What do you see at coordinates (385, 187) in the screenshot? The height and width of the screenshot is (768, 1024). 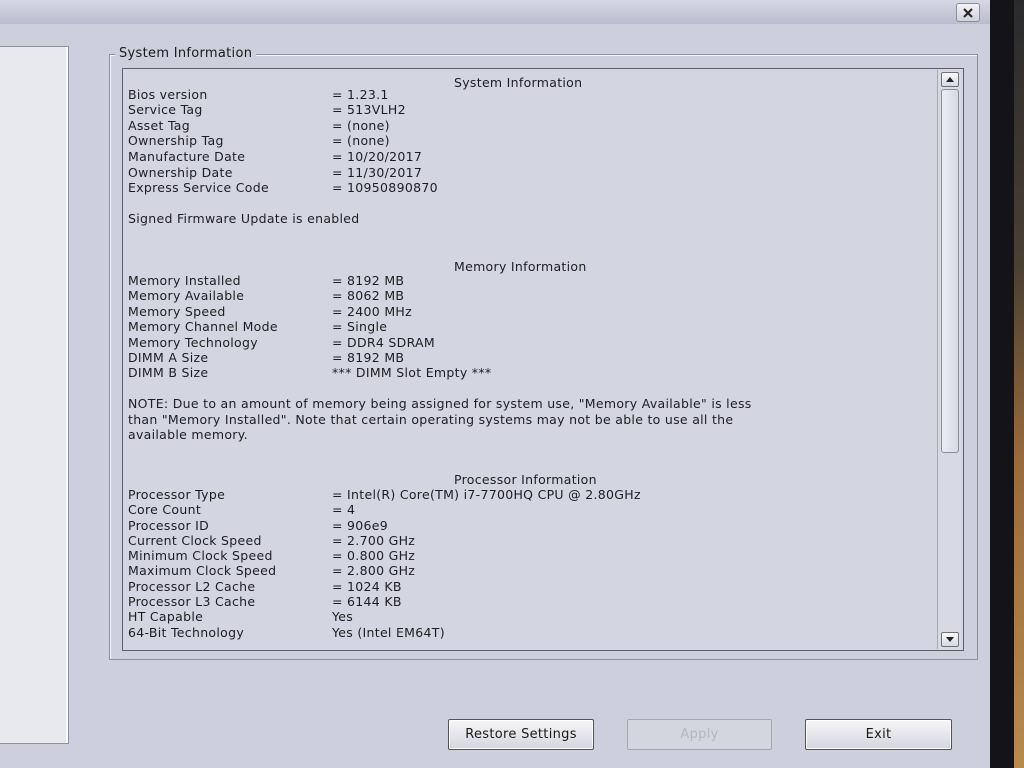 I see `row-value: = 10950890870` at bounding box center [385, 187].